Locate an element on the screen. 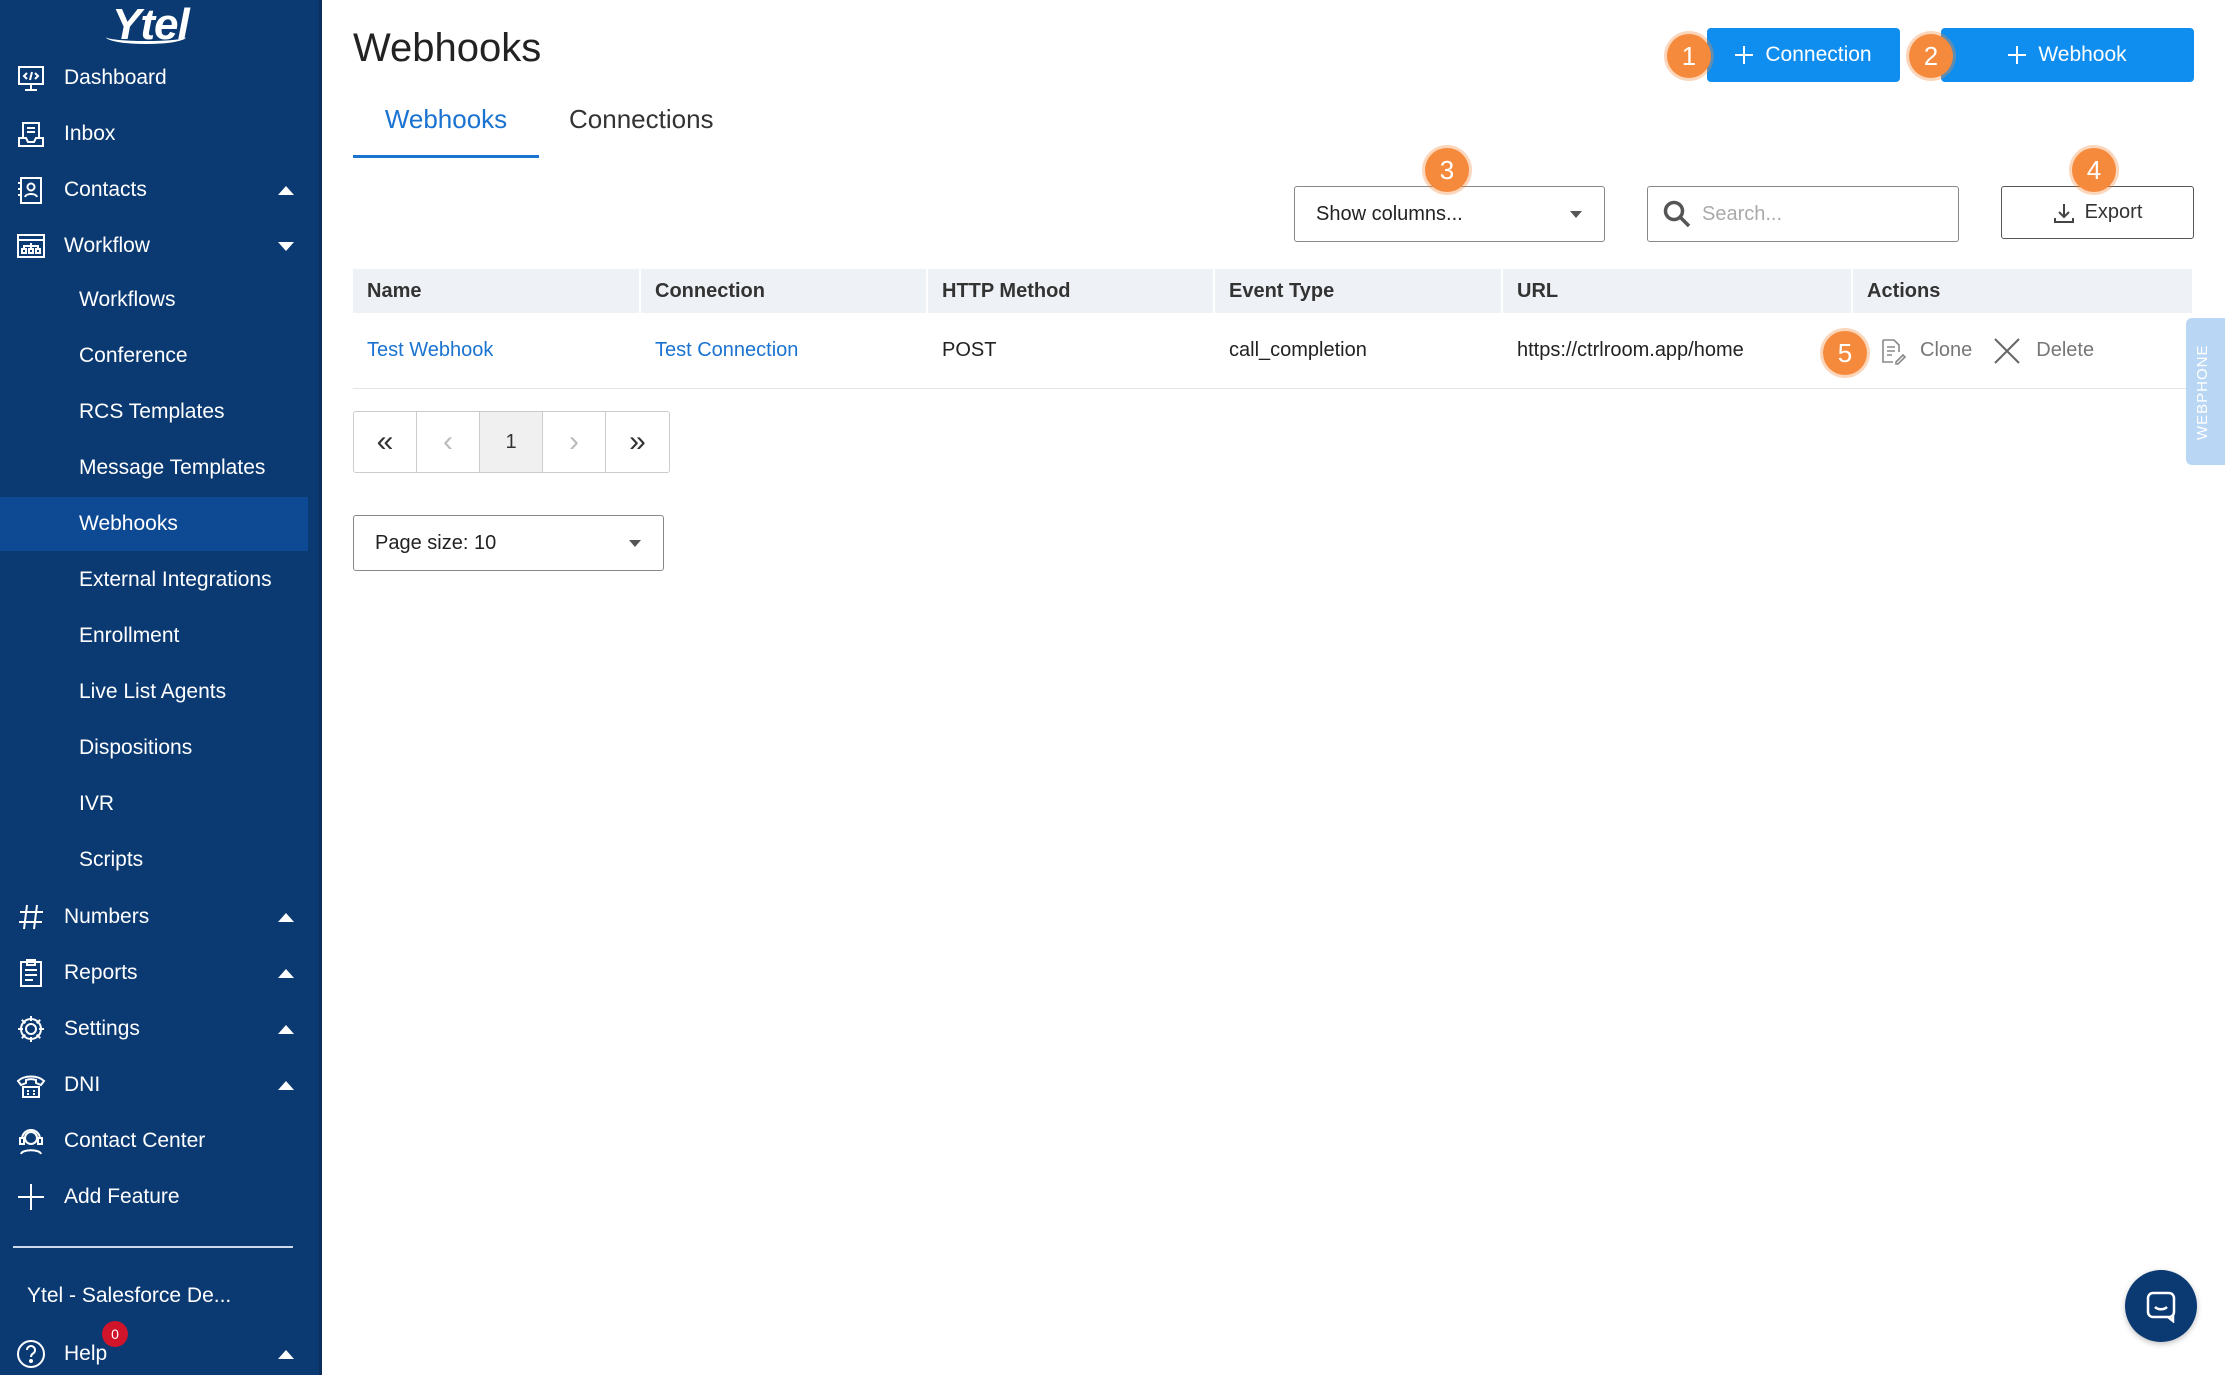 This screenshot has height=1375, width=2225. sidebar-item-inbox: Inbox is located at coordinates (154, 134).